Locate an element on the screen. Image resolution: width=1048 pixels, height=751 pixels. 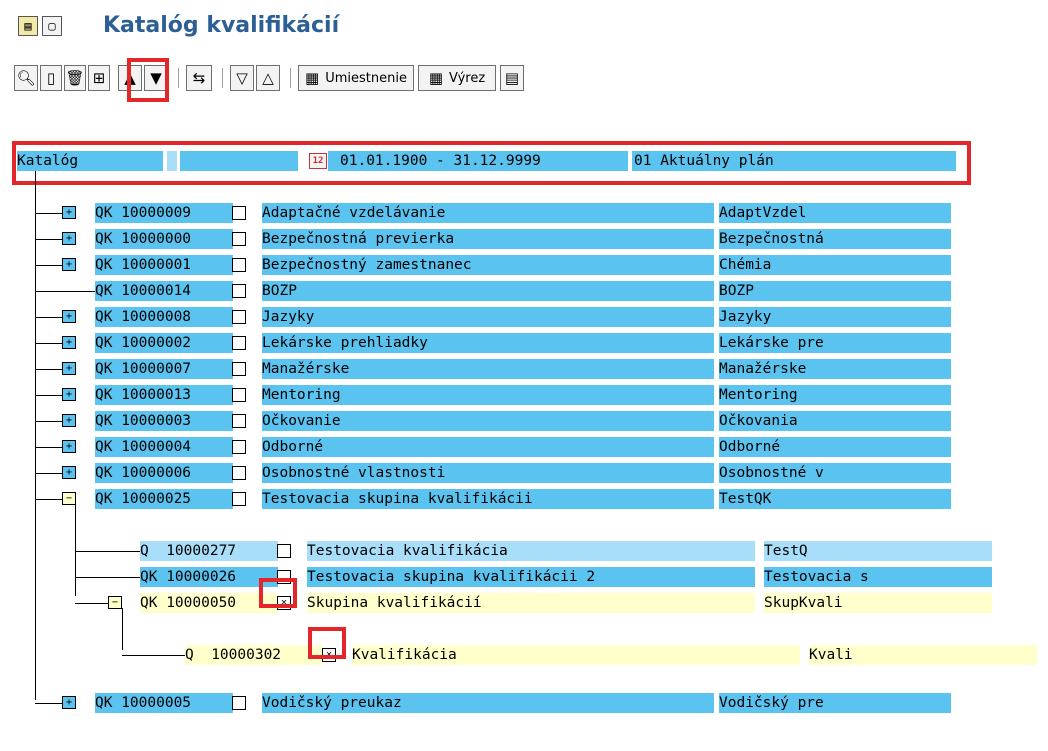
tree-node-code: QK 10000009 is located at coordinates (164, 213).